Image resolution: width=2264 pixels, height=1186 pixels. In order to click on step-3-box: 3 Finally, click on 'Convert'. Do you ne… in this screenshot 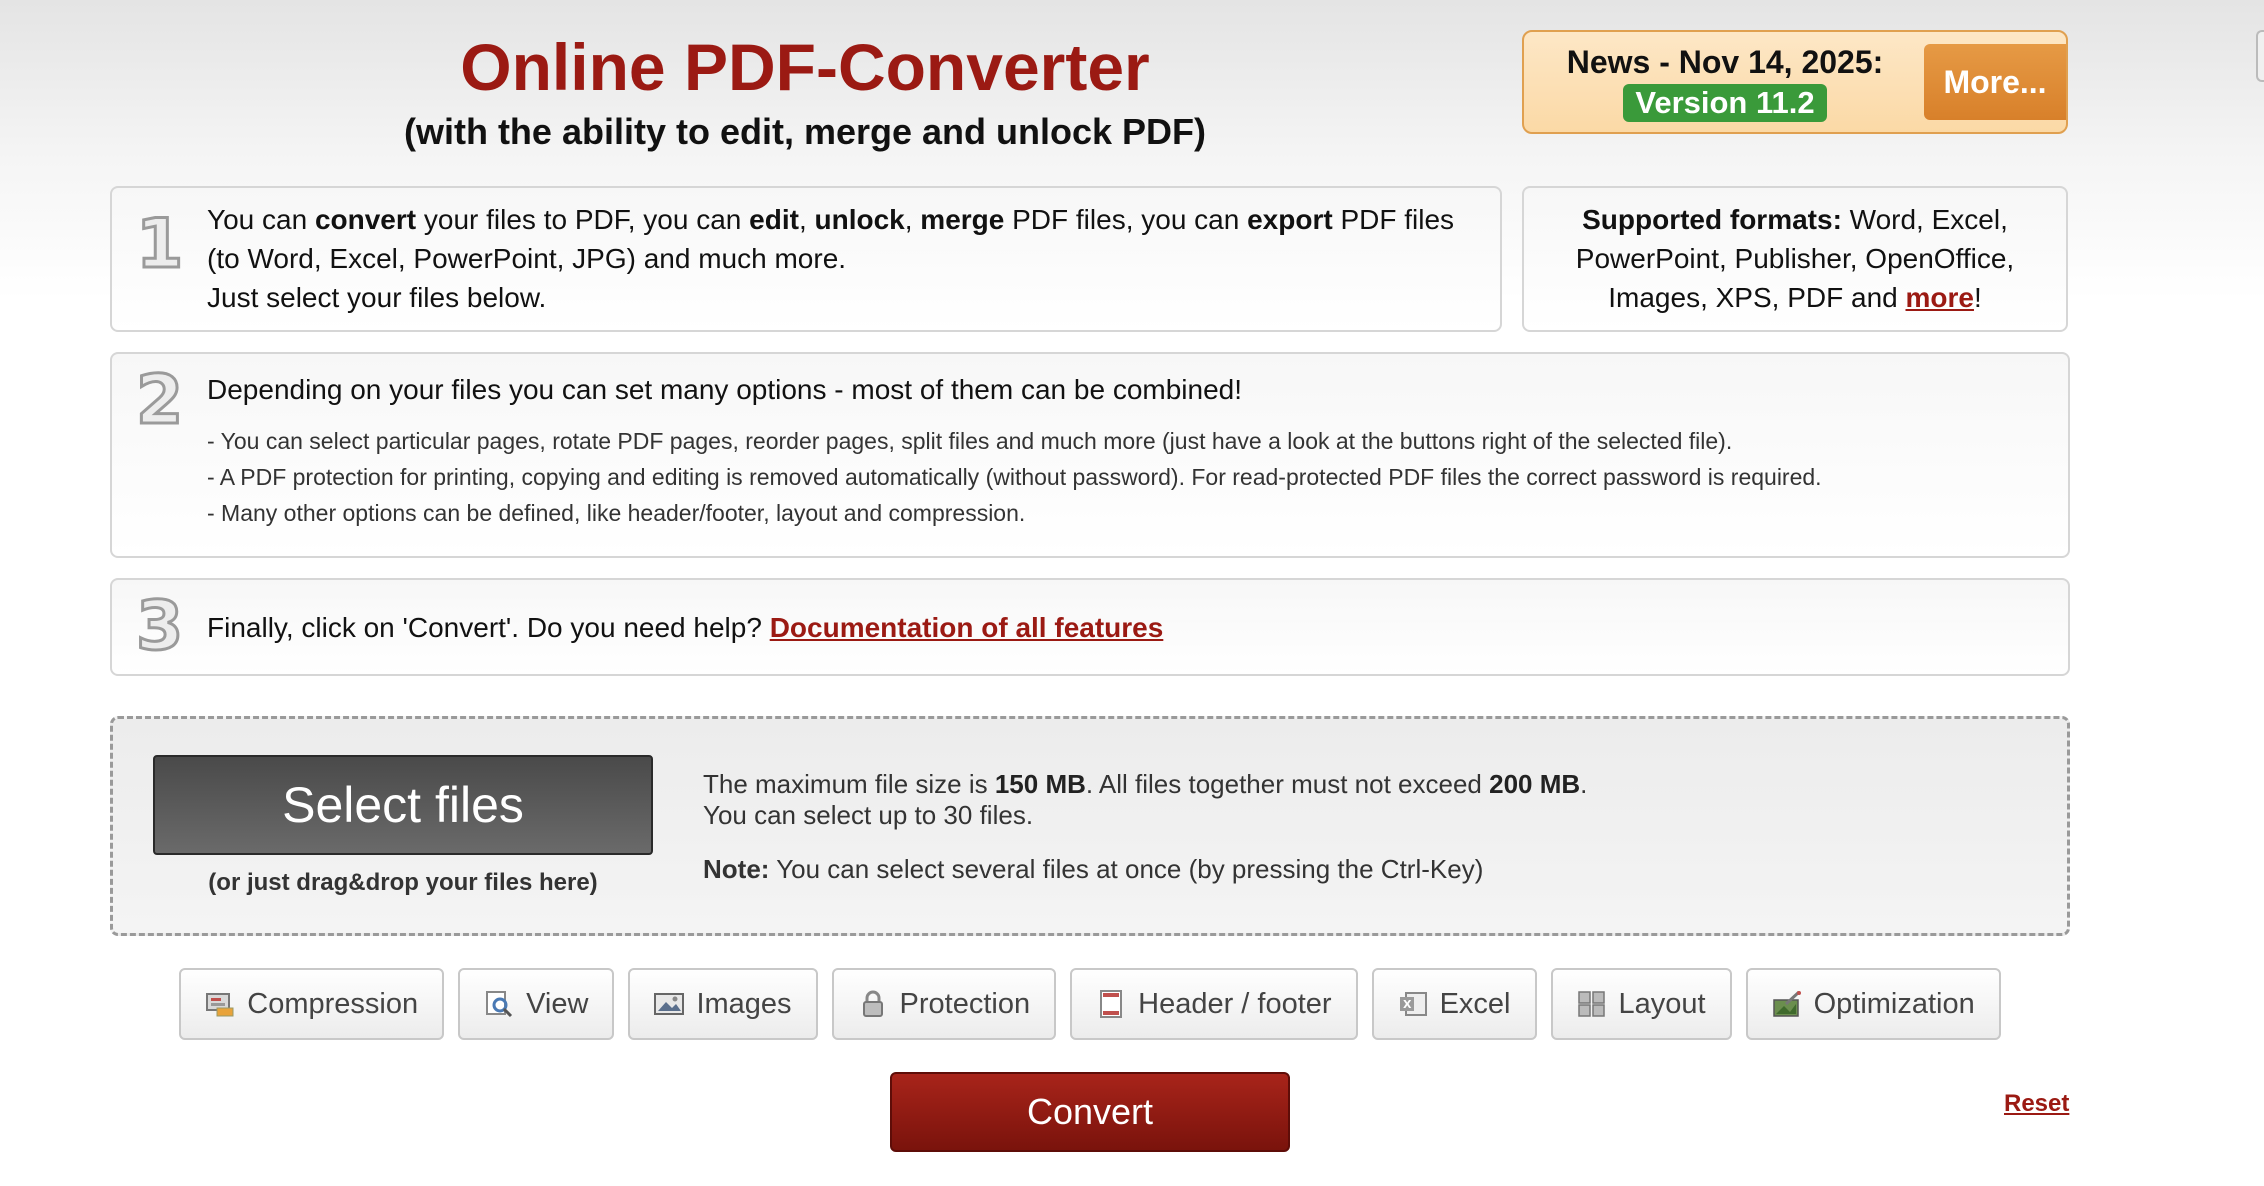, I will do `click(1090, 627)`.